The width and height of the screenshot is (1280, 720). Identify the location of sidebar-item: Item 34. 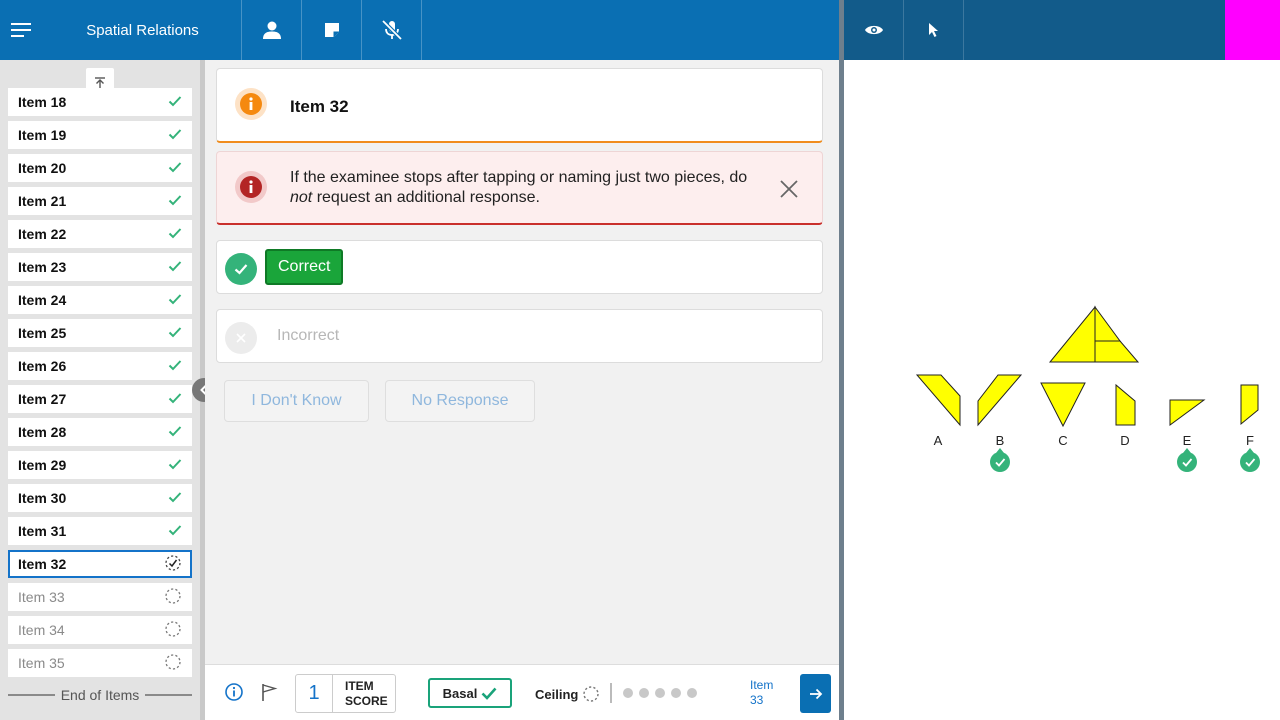
(100, 630).